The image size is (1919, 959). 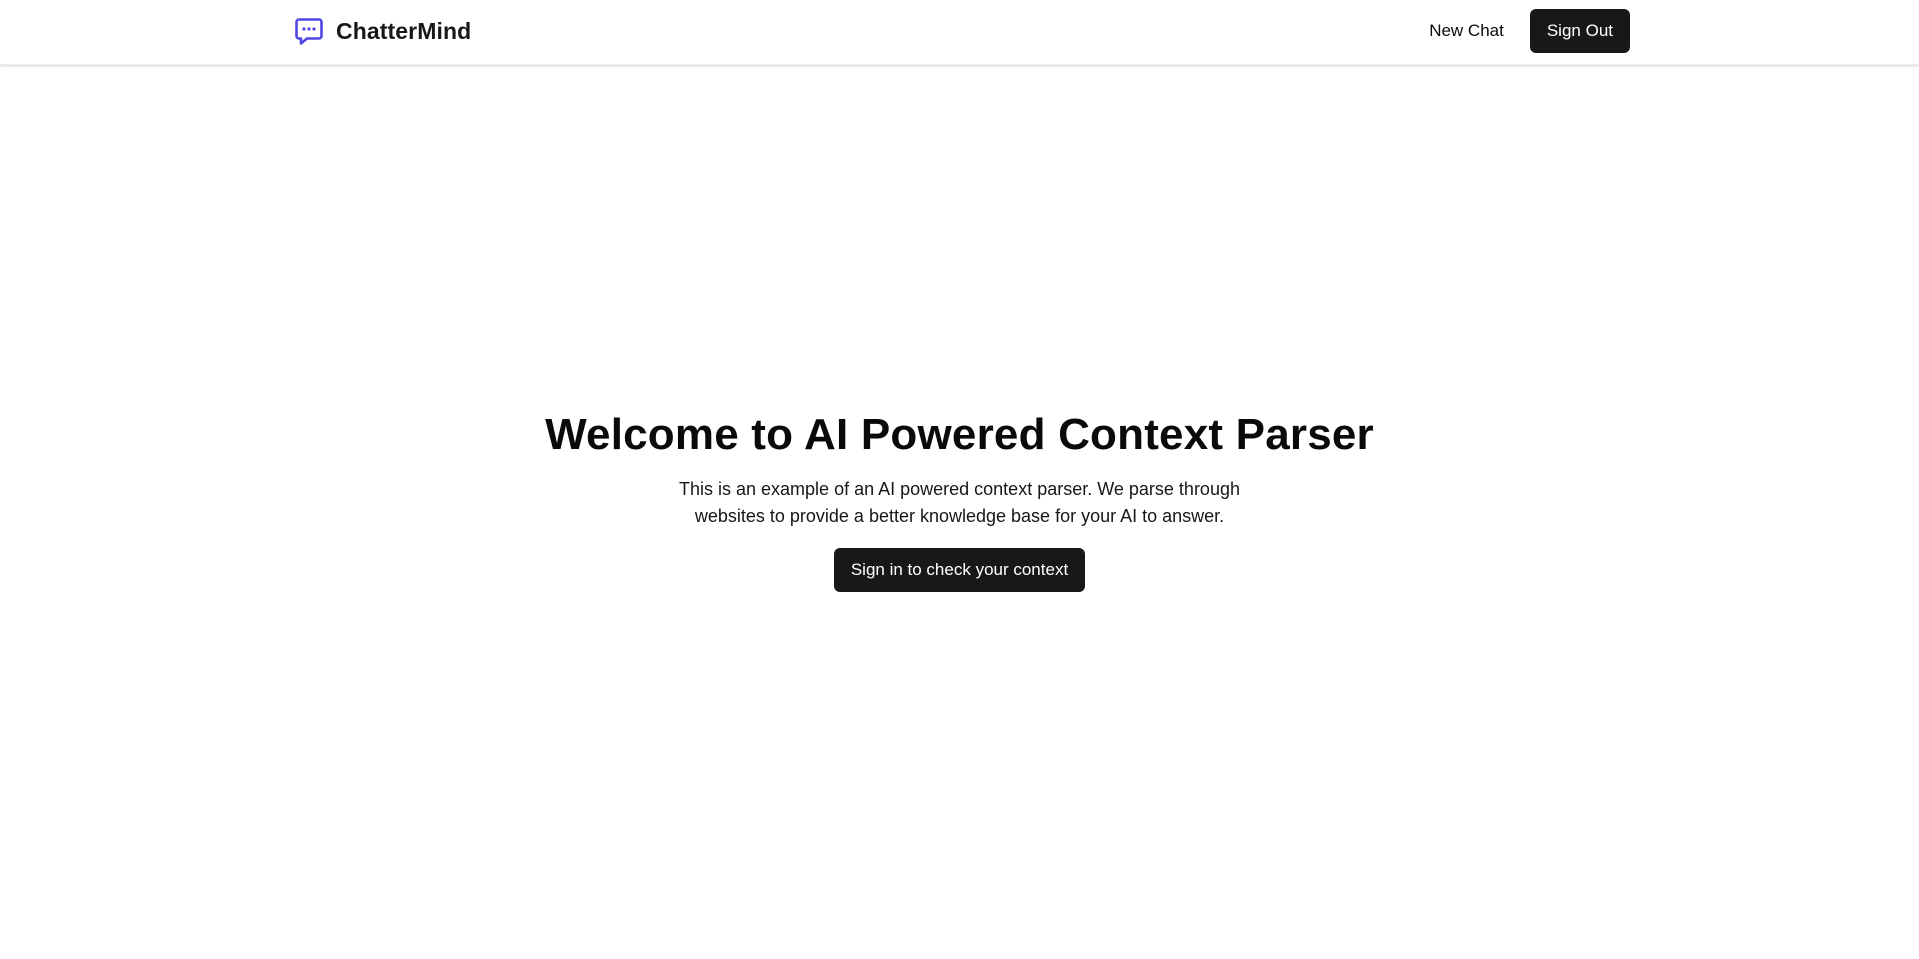 I want to click on brand-name: ChatterMind, so click(x=404, y=30).